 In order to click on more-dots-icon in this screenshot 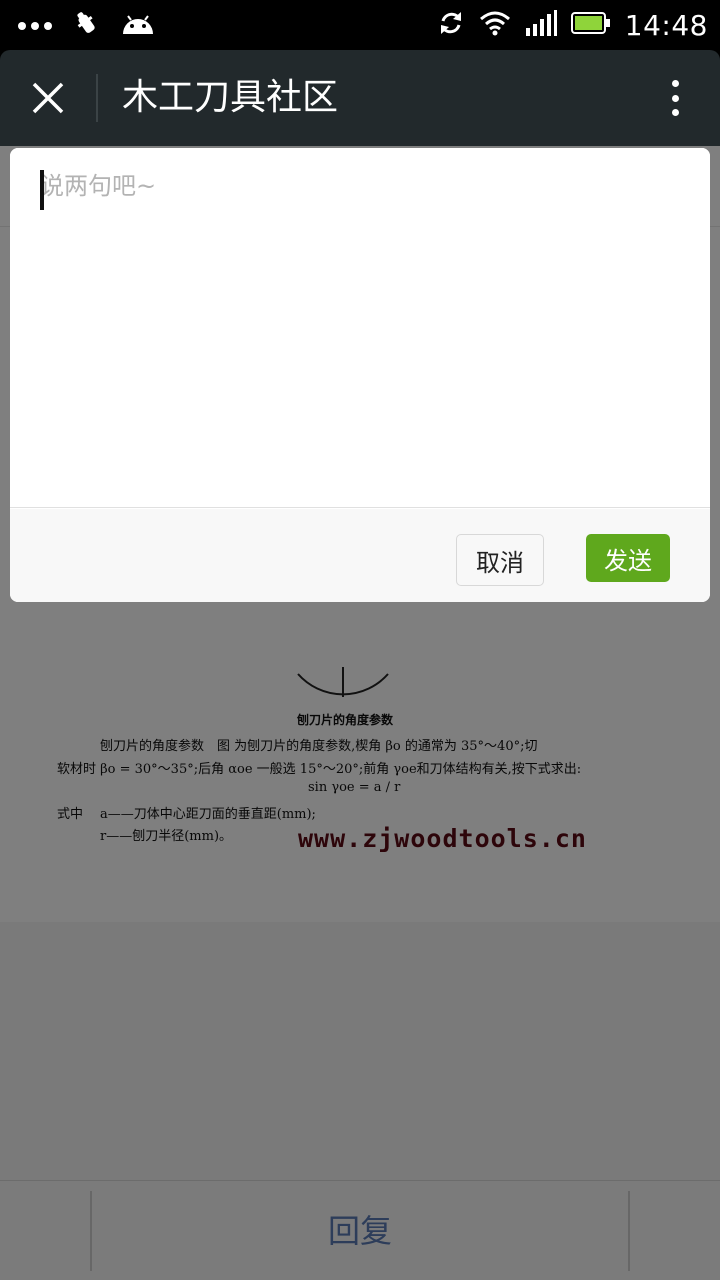, I will do `click(35, 25)`.